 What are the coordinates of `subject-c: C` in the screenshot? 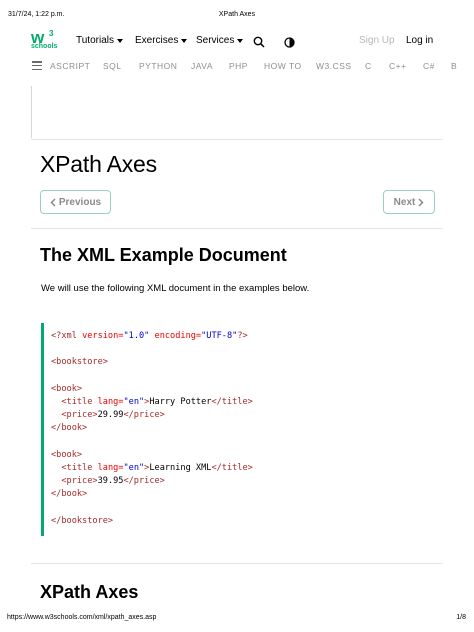 It's located at (368, 66).